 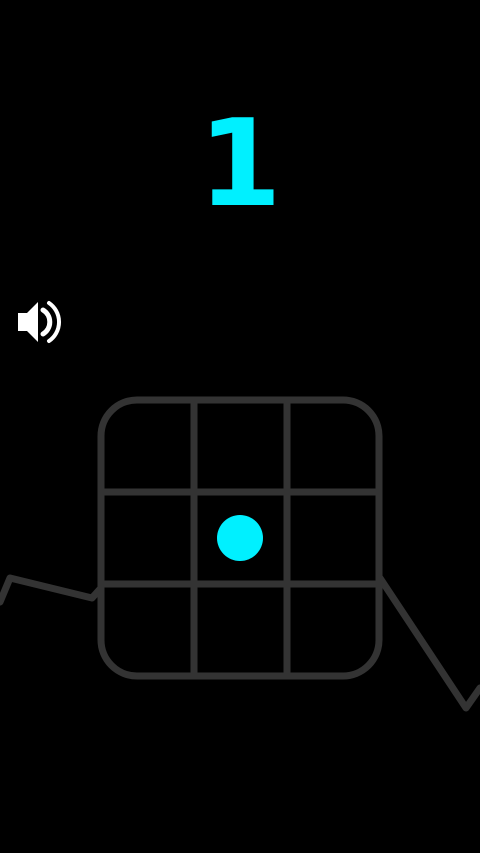 I want to click on score-counter: 1, so click(x=240, y=164).